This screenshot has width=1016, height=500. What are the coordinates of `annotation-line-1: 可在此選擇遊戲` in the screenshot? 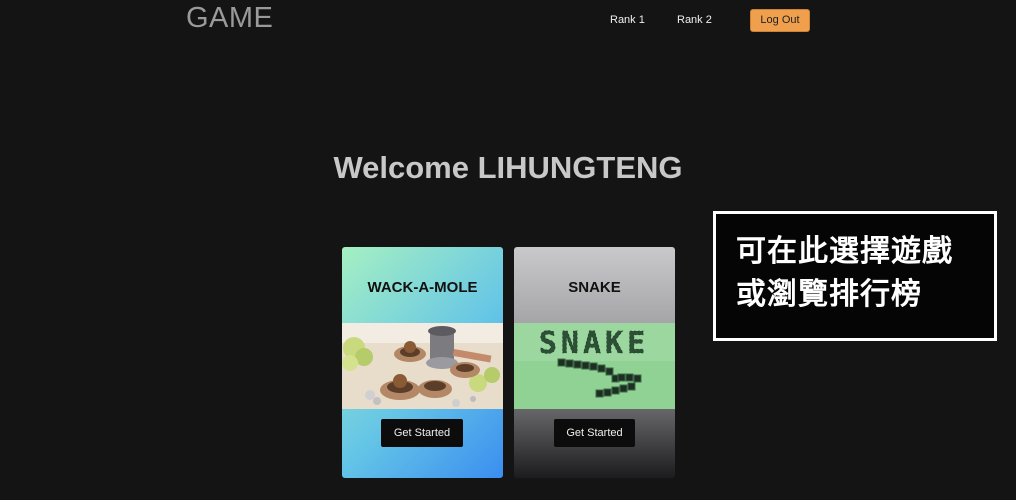 It's located at (844, 251).